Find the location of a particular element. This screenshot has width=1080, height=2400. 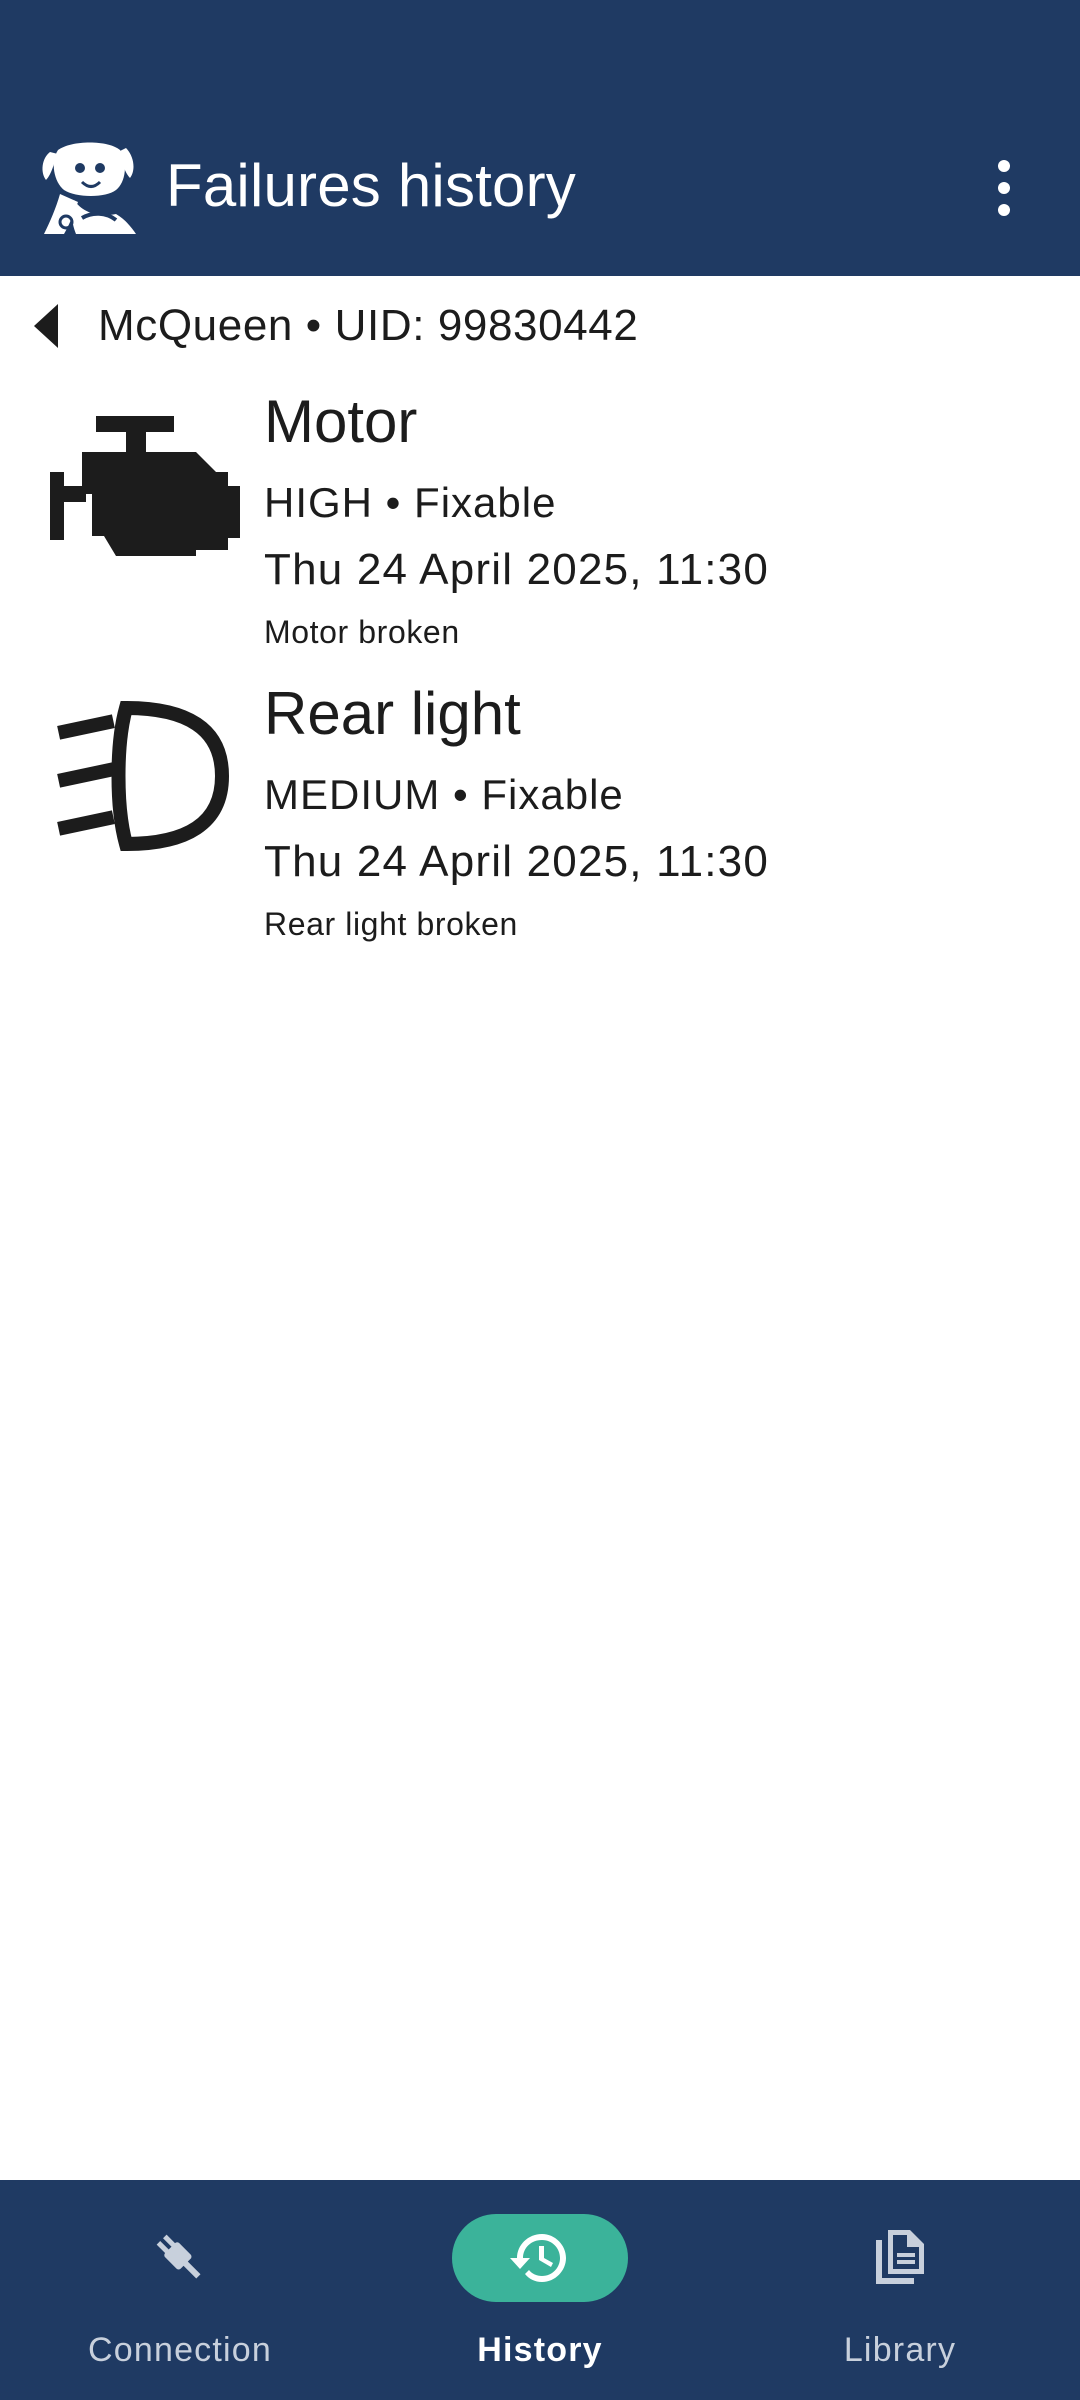

nav-item-history: History is located at coordinates (540, 2290).